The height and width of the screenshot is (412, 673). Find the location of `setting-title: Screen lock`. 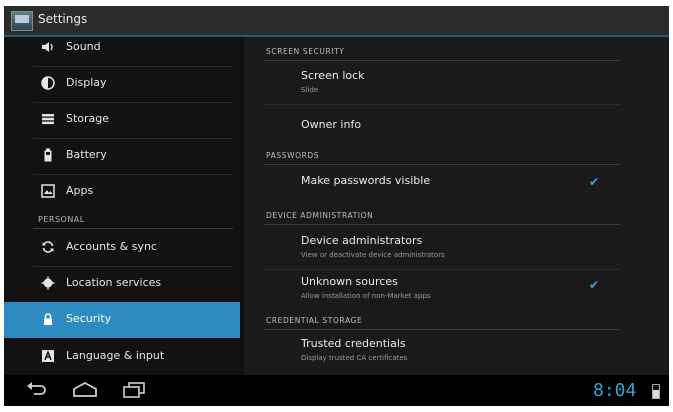

setting-title: Screen lock is located at coordinates (333, 75).